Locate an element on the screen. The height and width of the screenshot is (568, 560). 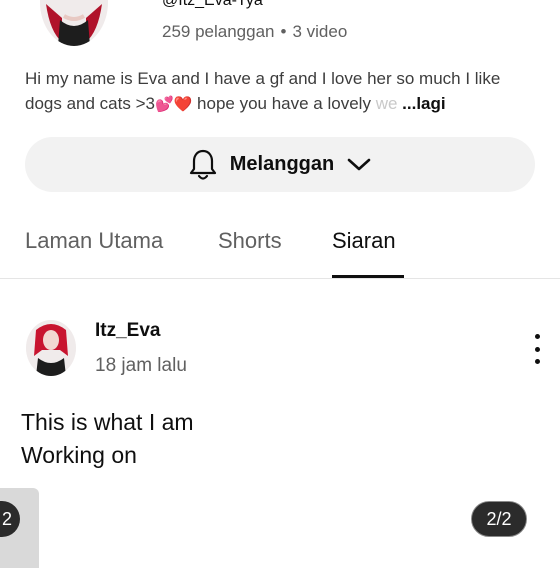
subscribe-button: Melanggan is located at coordinates (280, 164).